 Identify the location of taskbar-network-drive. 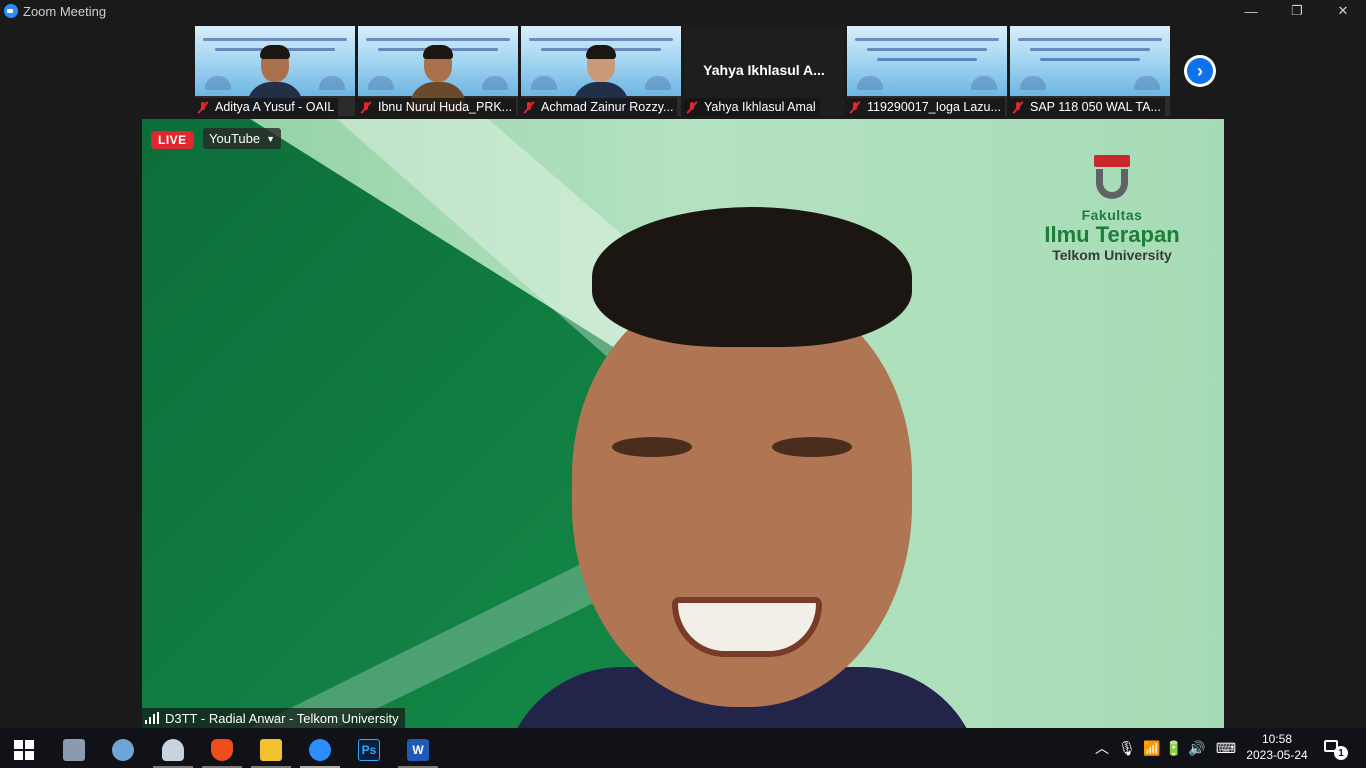
(173, 750).